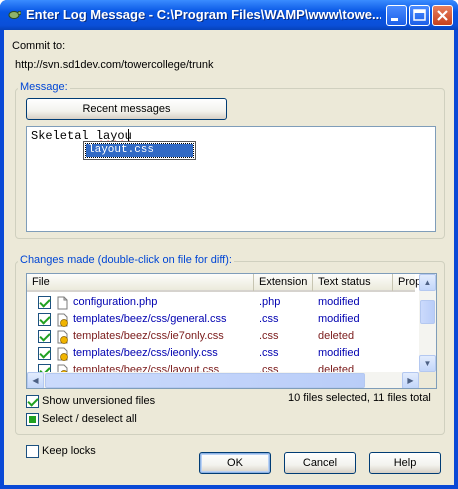 The height and width of the screenshot is (489, 458). What do you see at coordinates (32, 401) in the screenshot?
I see `show-unversioned-checkbox` at bounding box center [32, 401].